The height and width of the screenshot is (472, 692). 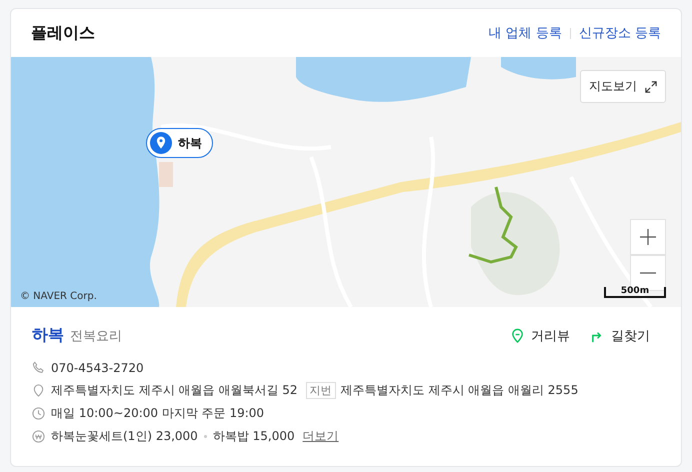 What do you see at coordinates (63, 33) in the screenshot?
I see `section-title: 플레이스` at bounding box center [63, 33].